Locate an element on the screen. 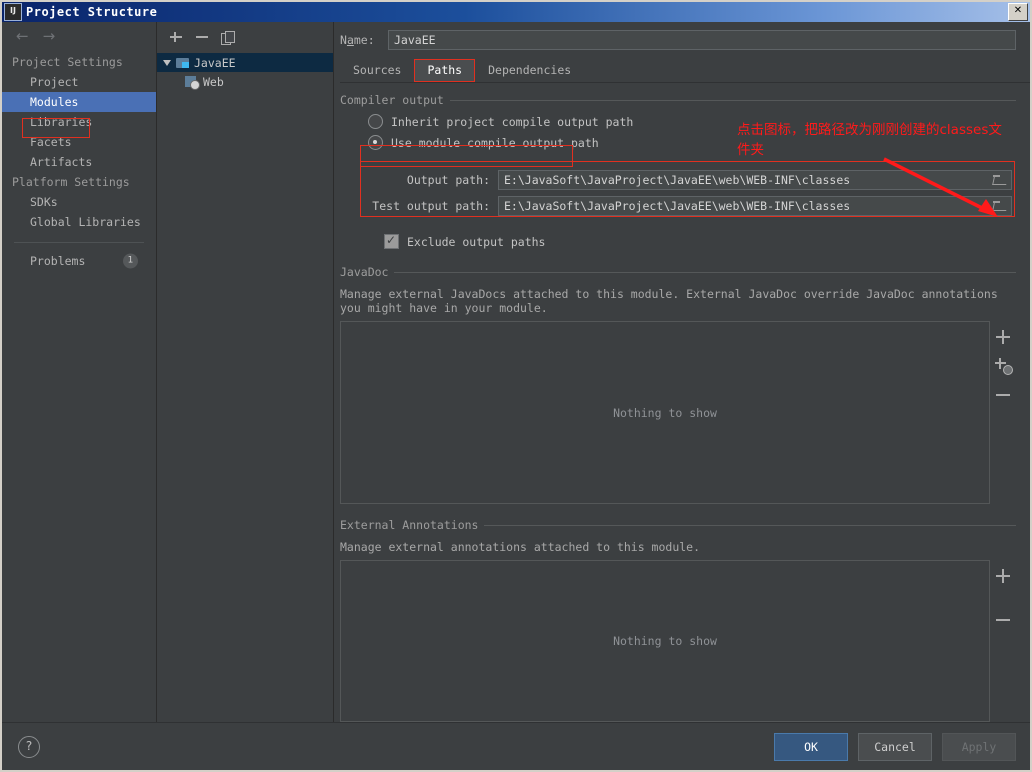  javadoc-title-row: JavaDoc is located at coordinates (678, 272).